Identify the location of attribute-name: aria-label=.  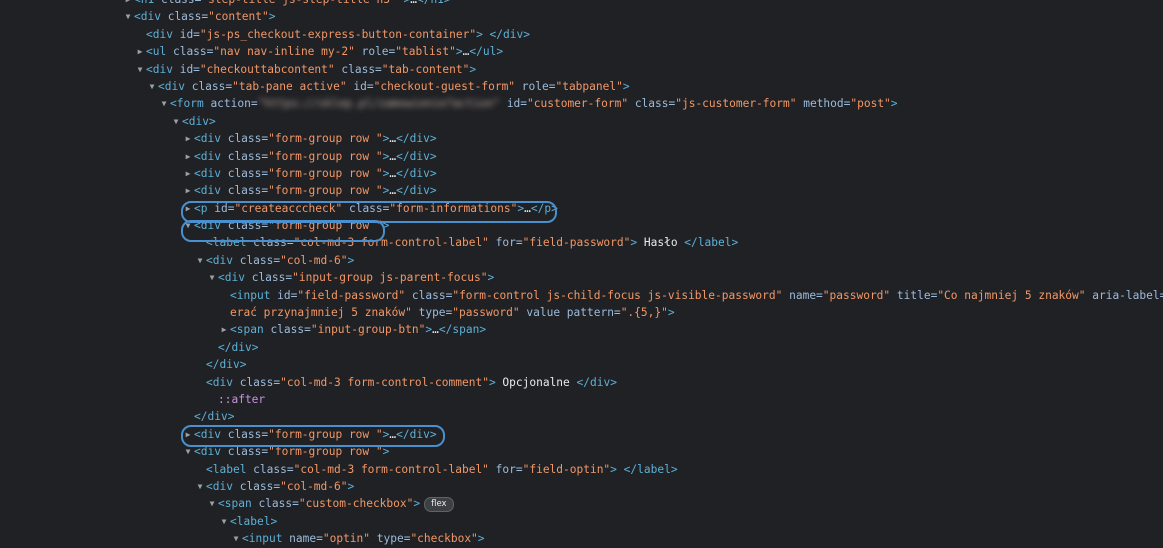
(1124, 295).